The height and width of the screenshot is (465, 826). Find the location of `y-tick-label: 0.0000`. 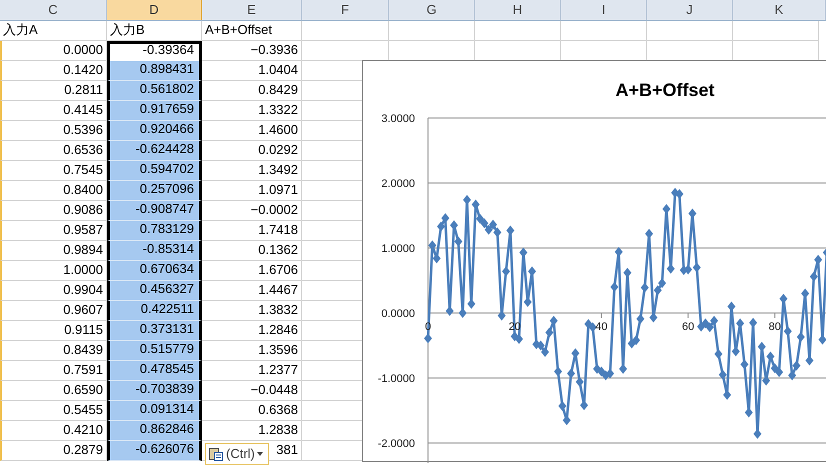

y-tick-label: 0.0000 is located at coordinates (398, 314).